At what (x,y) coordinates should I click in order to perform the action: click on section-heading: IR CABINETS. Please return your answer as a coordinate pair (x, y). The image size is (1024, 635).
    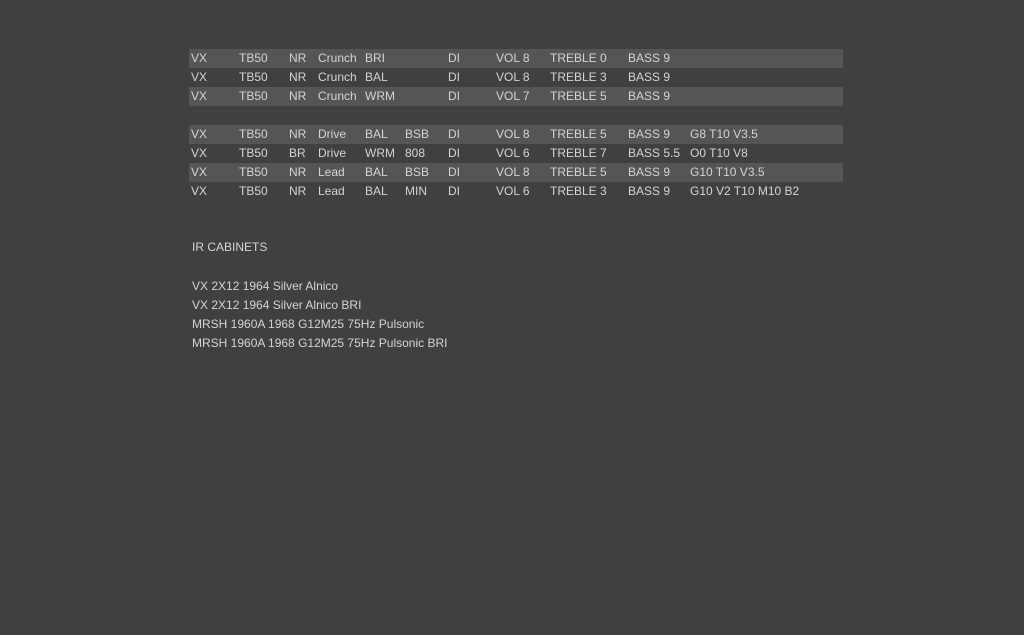
    Looking at the image, I should click on (230, 247).